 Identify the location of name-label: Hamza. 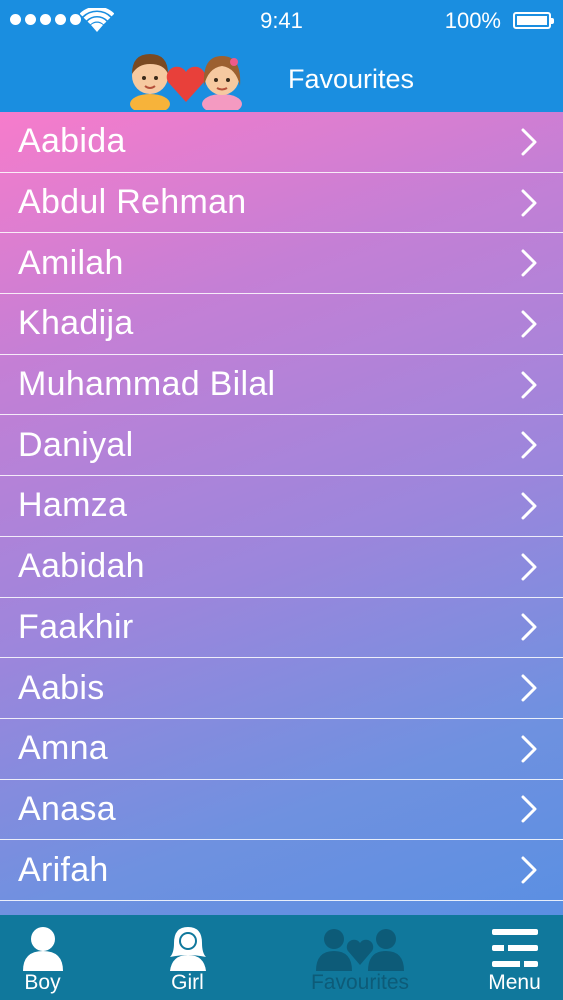
(73, 505).